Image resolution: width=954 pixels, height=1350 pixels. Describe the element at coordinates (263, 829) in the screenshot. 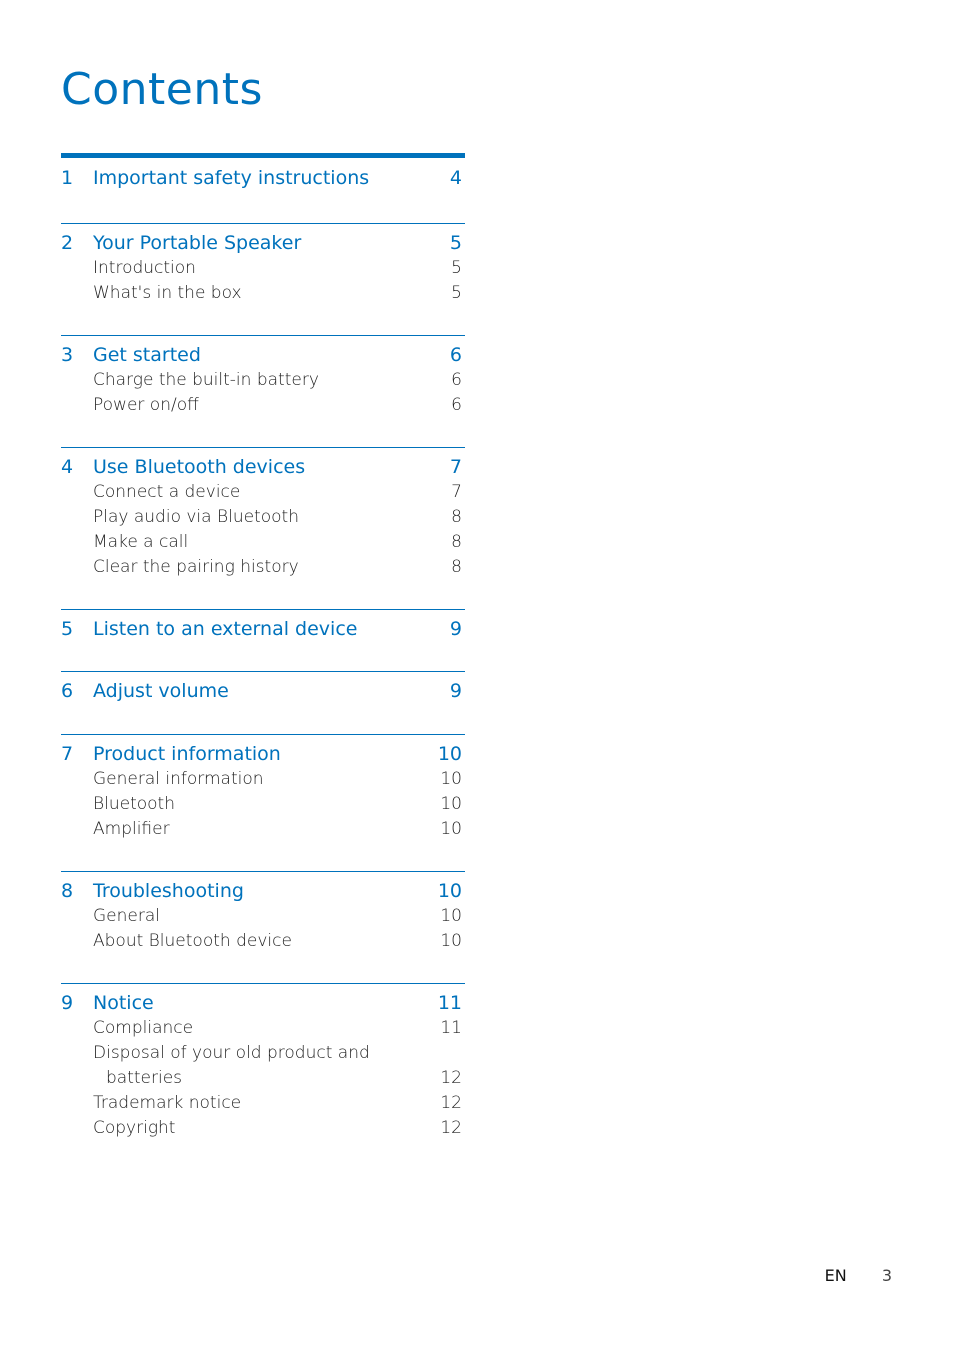

I see `toc-subsection-entry: Amplifier 10` at that location.